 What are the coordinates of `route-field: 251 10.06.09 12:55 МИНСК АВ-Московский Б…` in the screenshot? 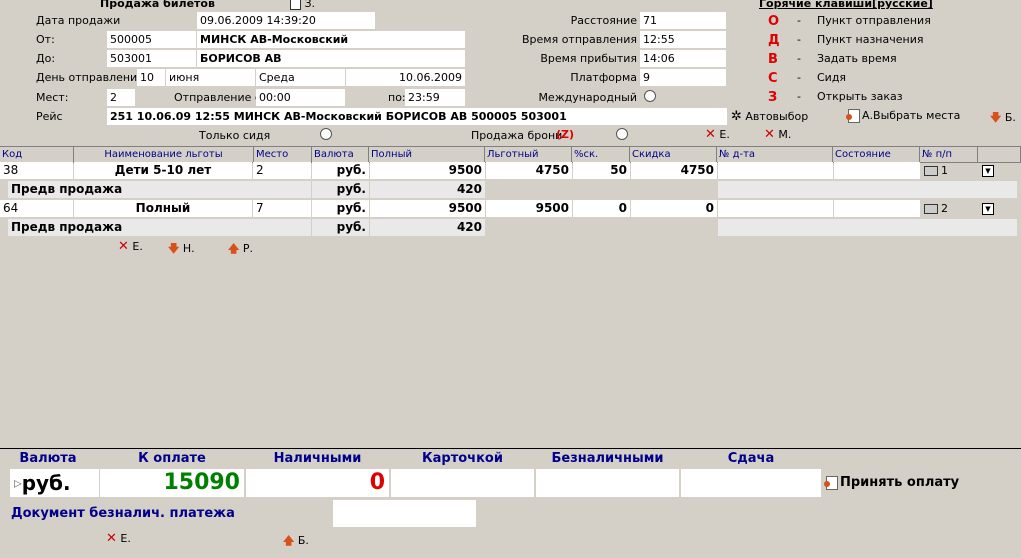 It's located at (417, 116).